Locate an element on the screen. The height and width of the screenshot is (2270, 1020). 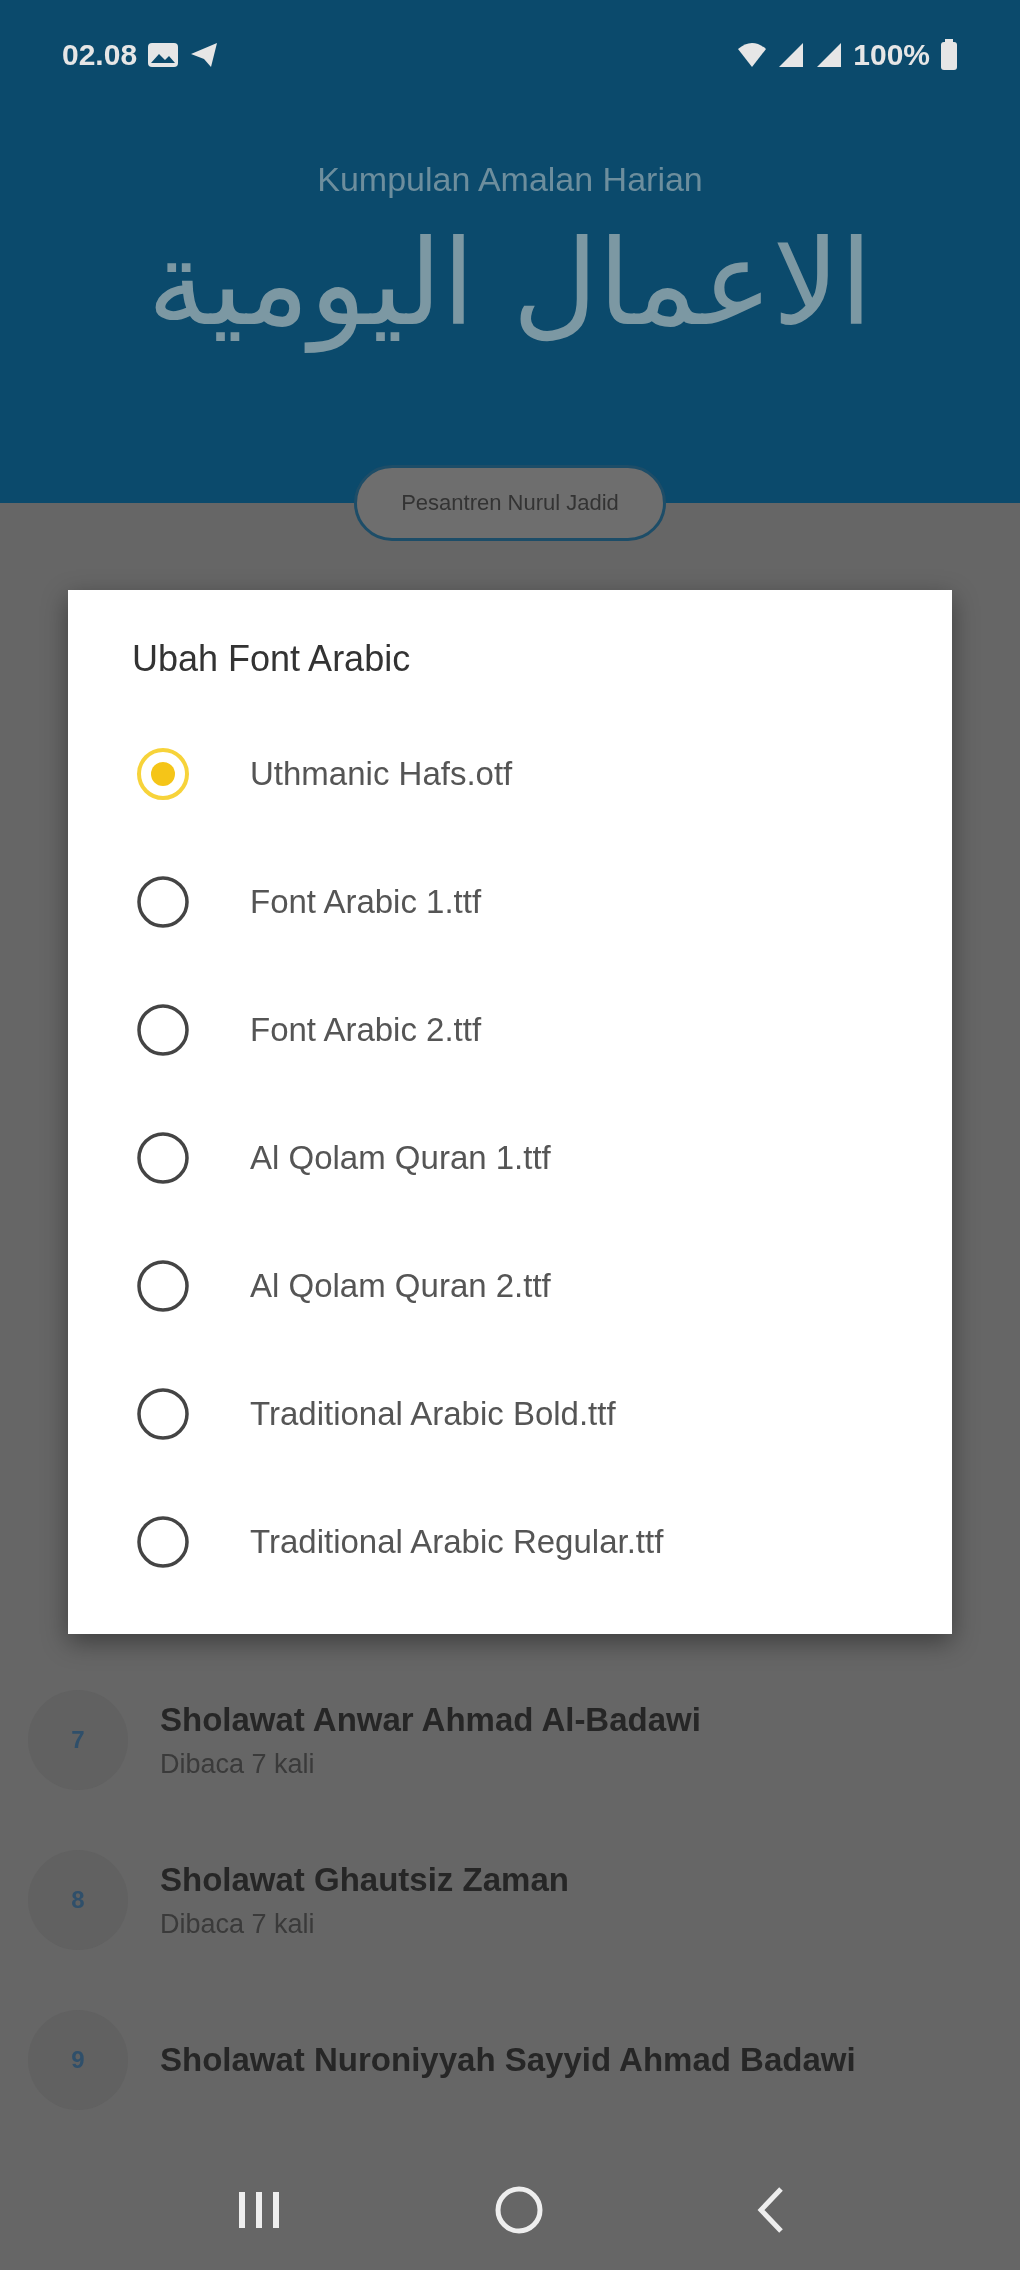
battery-icon is located at coordinates (949, 55).